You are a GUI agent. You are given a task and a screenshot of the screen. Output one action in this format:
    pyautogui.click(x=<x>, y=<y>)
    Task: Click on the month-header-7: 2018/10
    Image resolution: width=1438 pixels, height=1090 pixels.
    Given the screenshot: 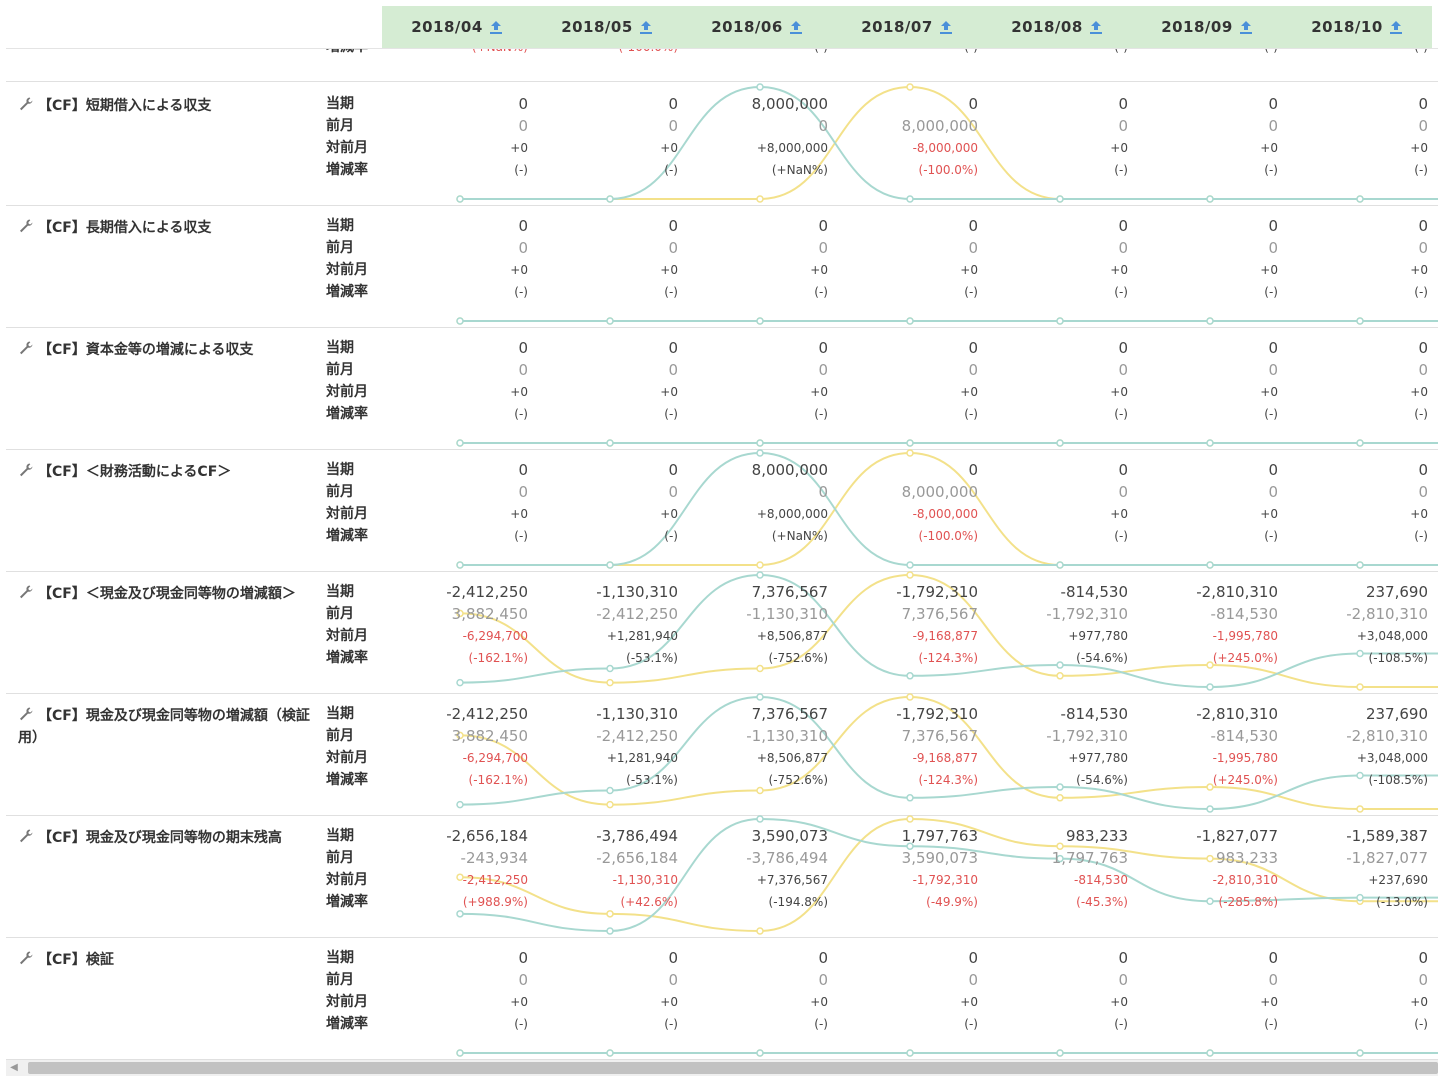 What is the action you would take?
    pyautogui.click(x=1357, y=27)
    